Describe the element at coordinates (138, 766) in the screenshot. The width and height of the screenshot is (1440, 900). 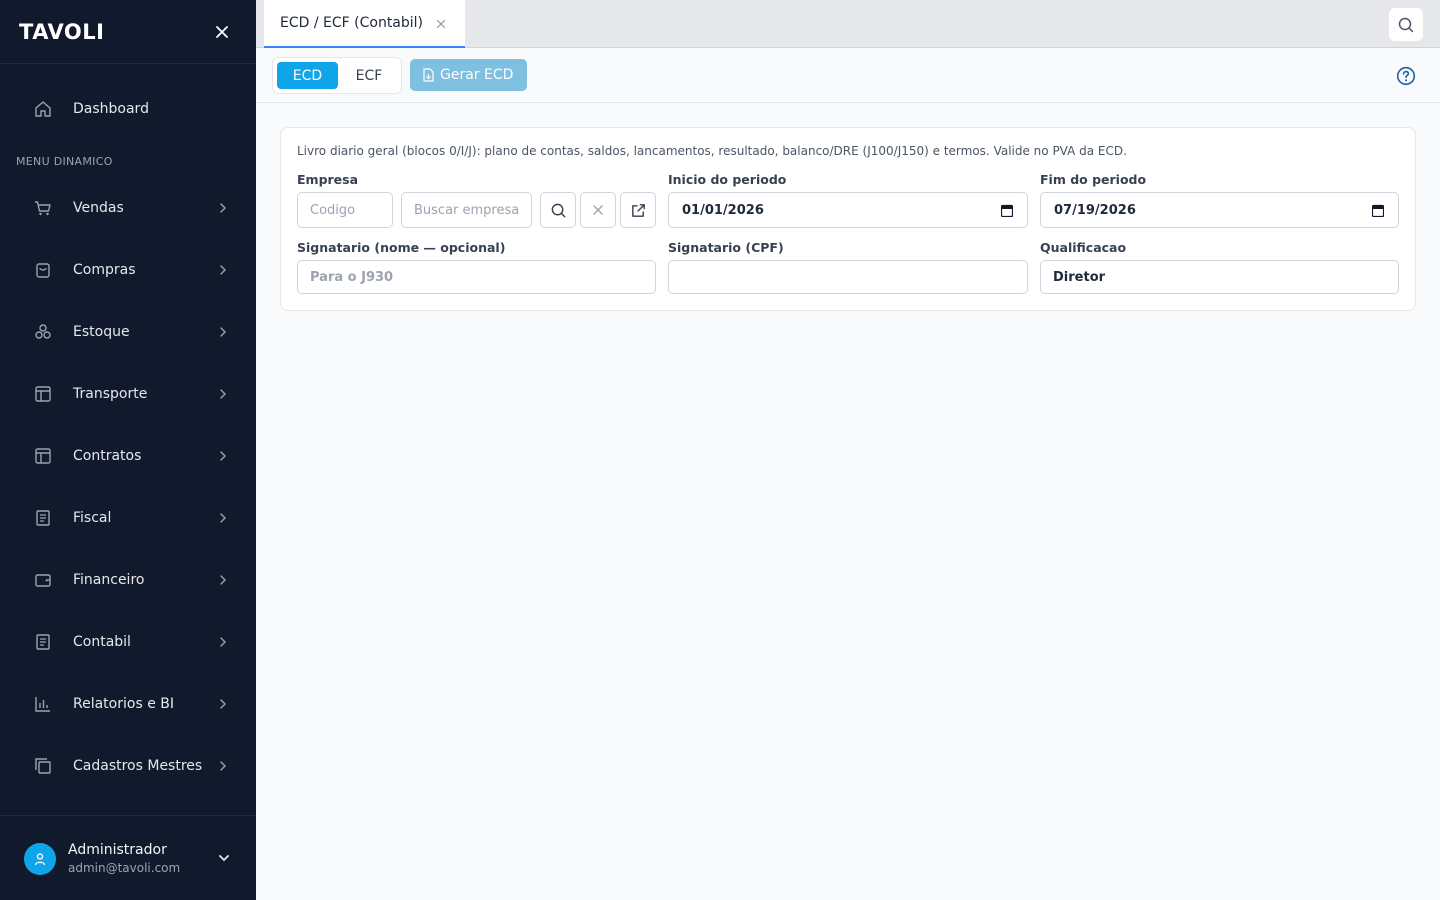
I see `sidebar-item-label: Cadastros Mestres` at that location.